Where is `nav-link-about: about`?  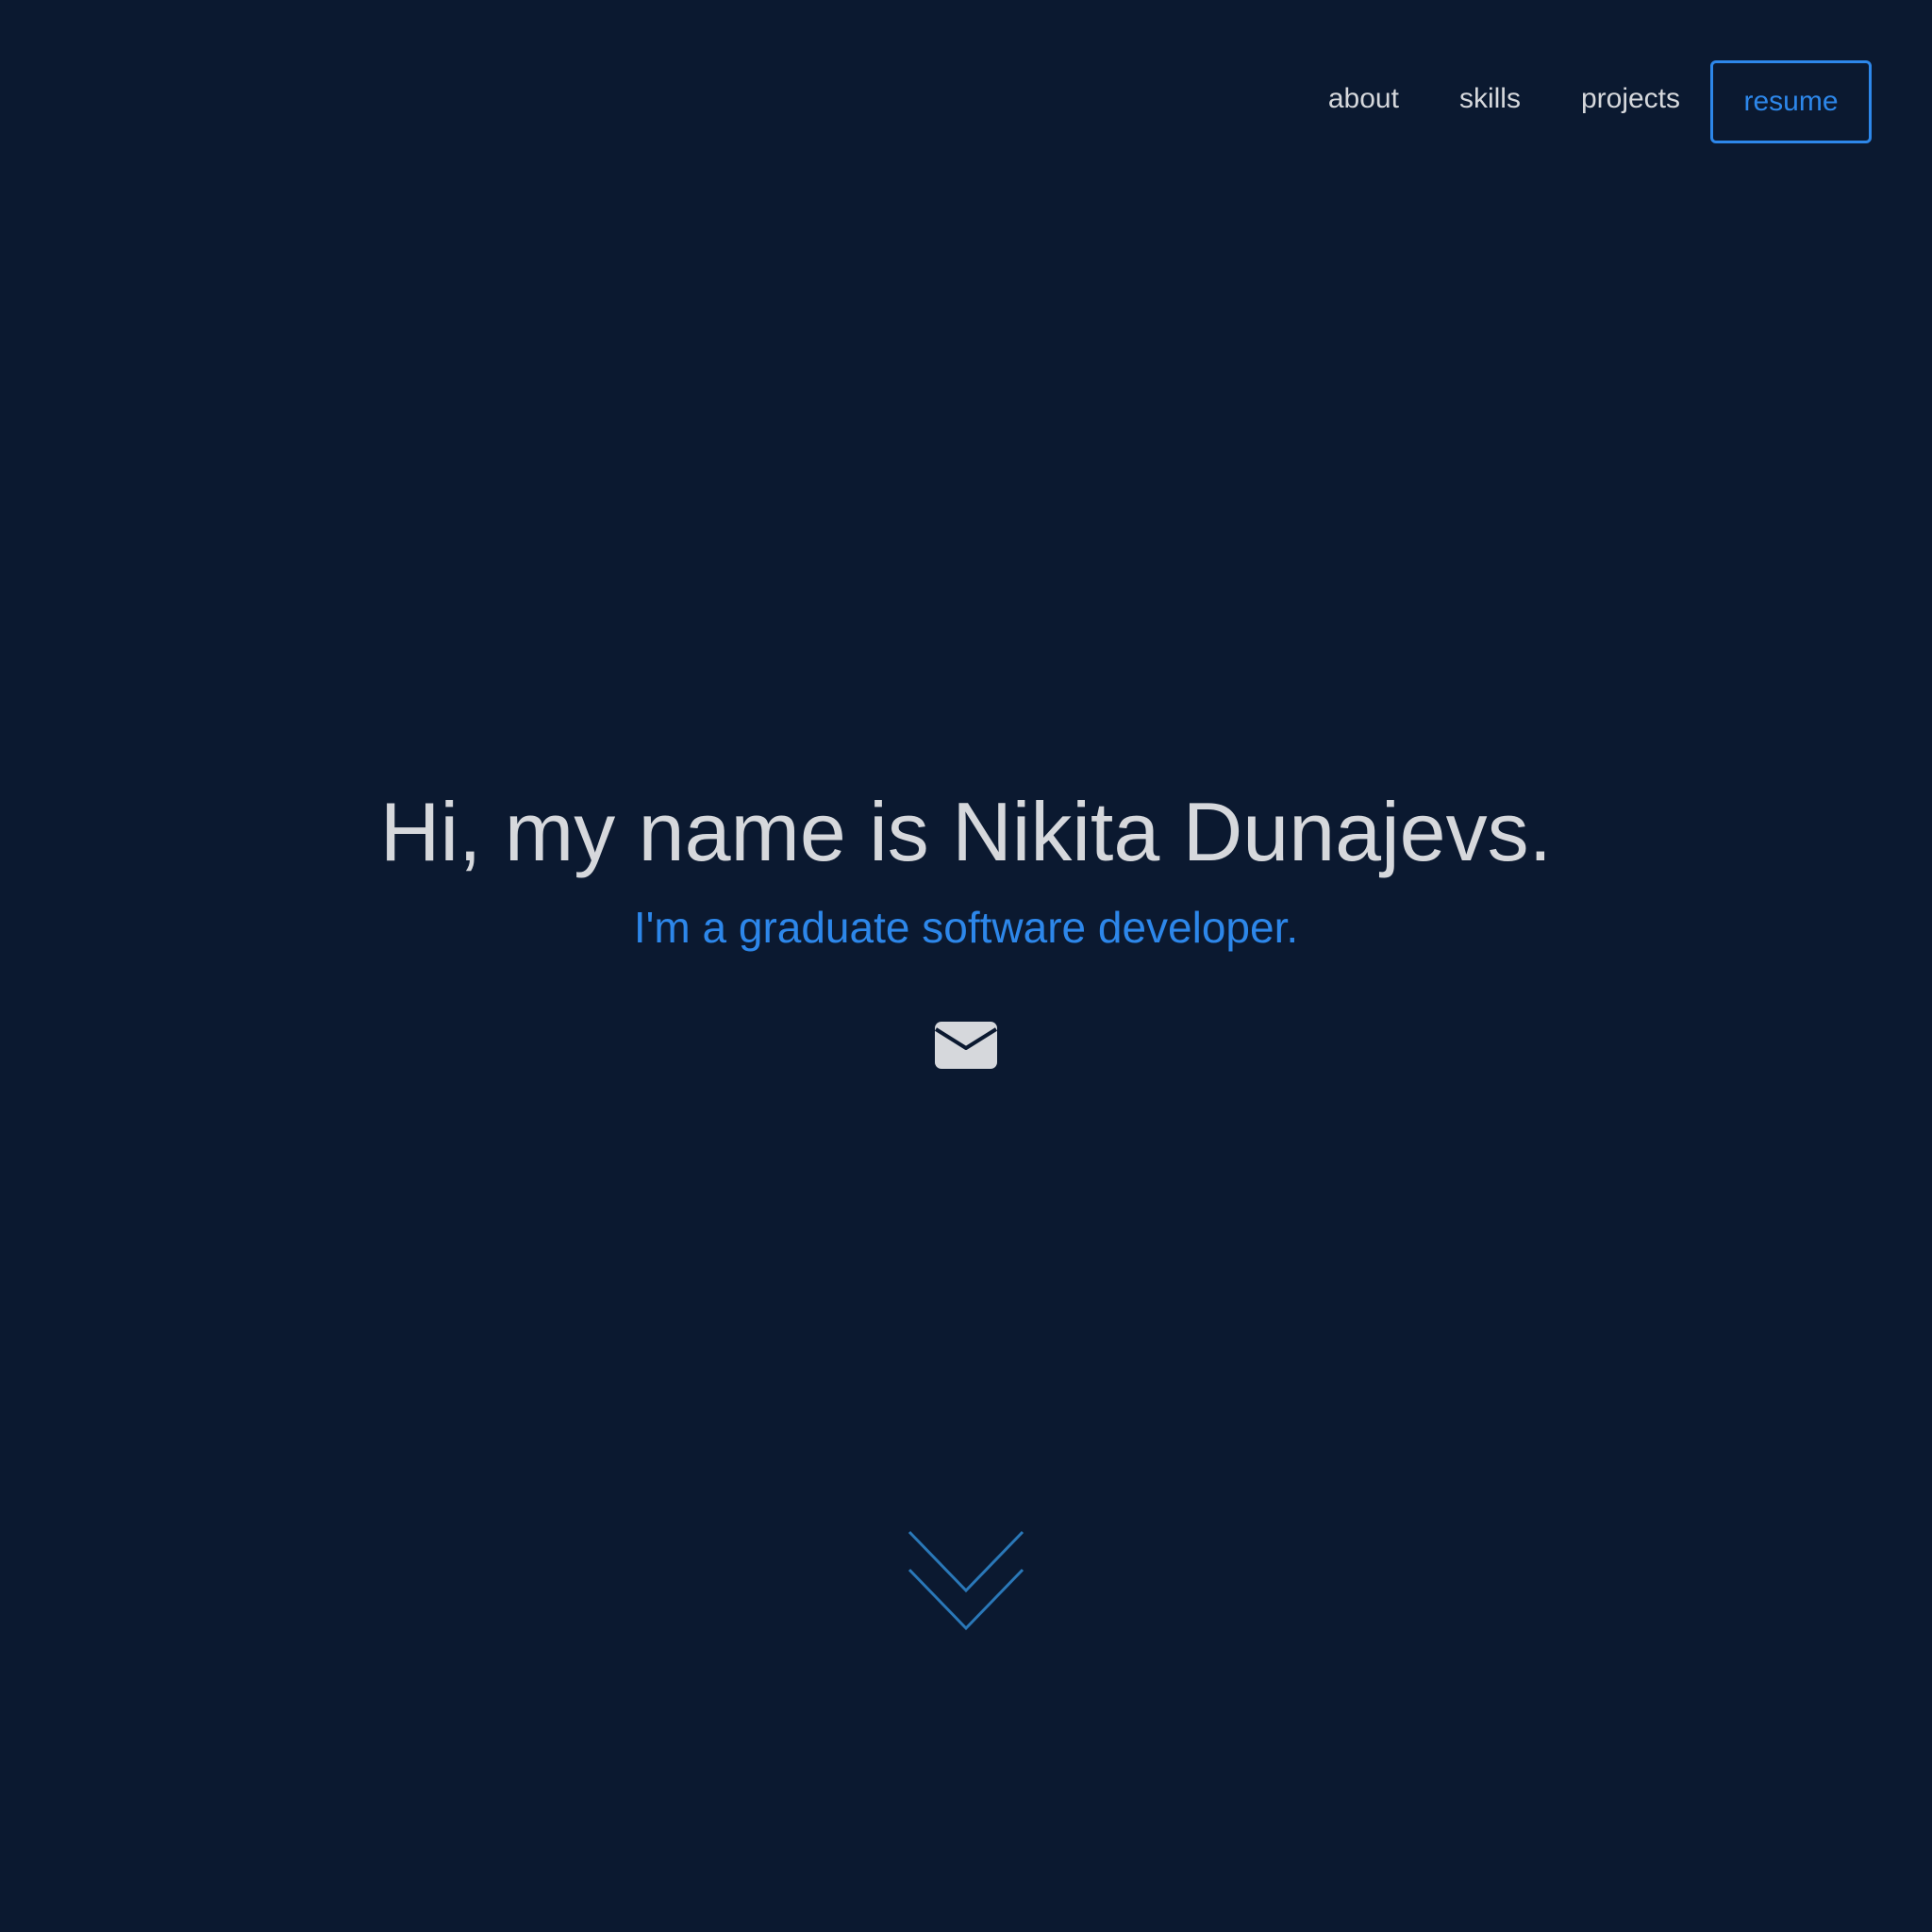 nav-link-about: about is located at coordinates (1363, 98).